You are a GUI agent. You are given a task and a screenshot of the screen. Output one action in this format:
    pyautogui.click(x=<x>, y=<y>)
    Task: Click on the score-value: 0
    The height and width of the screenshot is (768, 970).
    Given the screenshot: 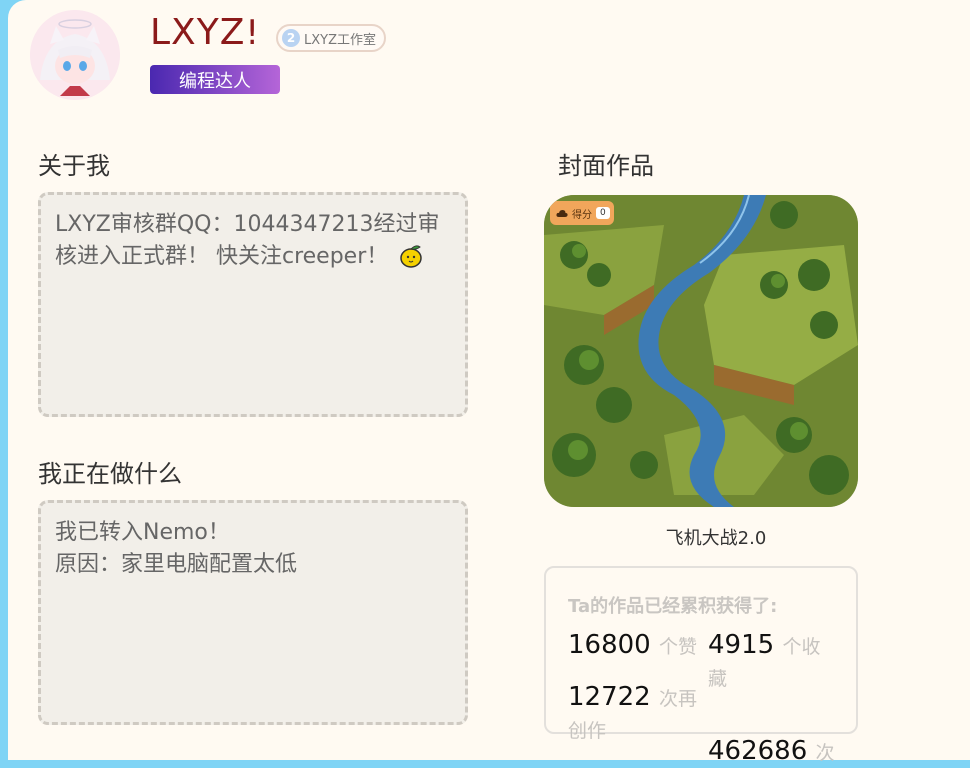 What is the action you would take?
    pyautogui.click(x=603, y=213)
    